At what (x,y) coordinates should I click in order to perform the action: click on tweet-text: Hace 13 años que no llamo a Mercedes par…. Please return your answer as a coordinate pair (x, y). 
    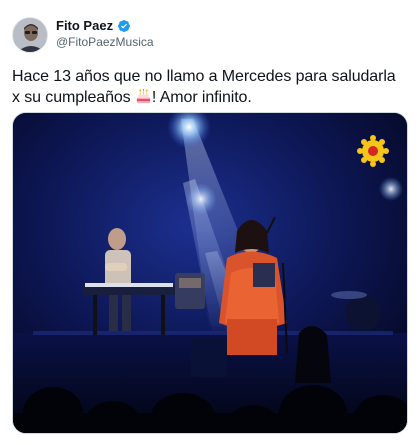
    Looking at the image, I should click on (212, 87).